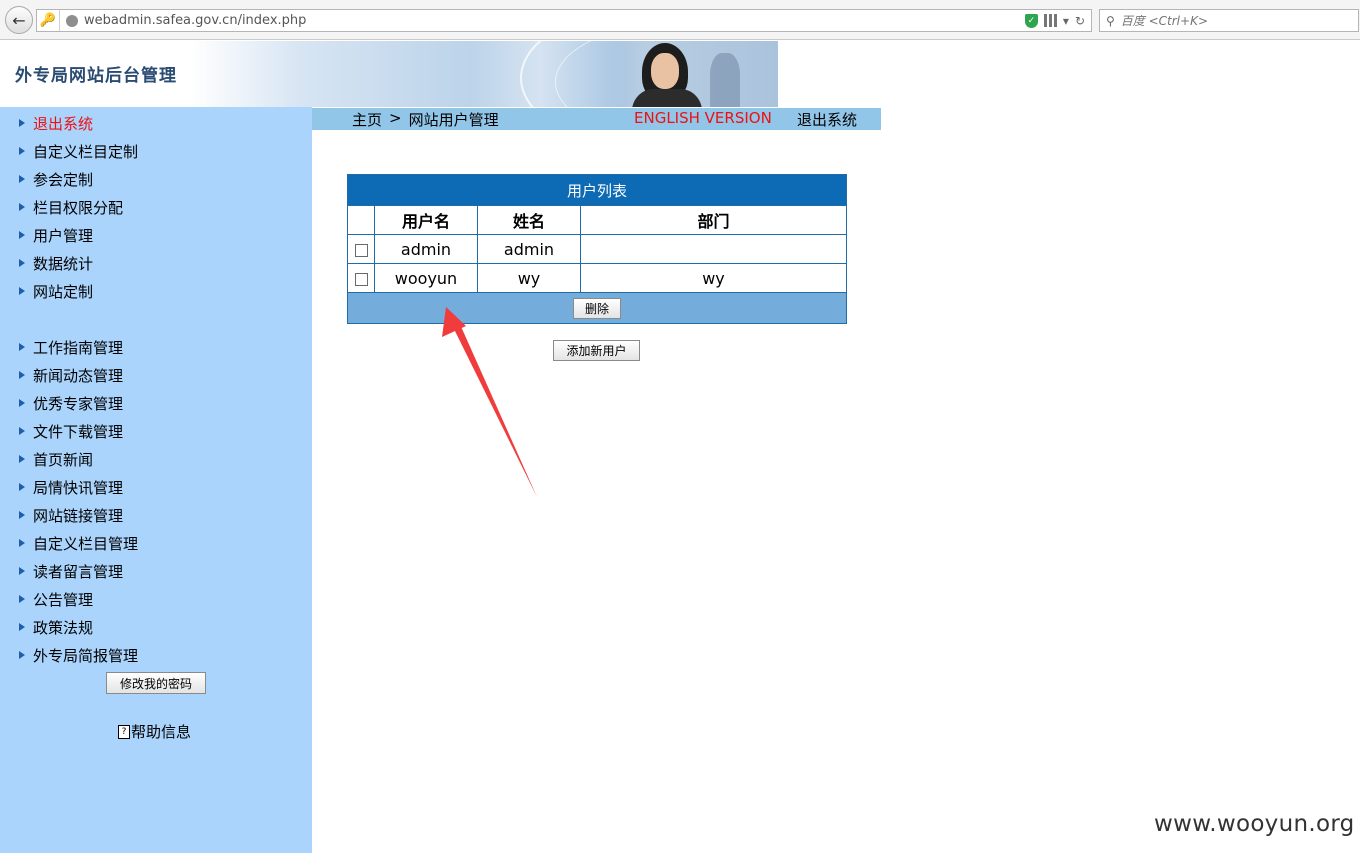 Image resolution: width=1360 pixels, height=853 pixels. Describe the element at coordinates (694, 74) in the screenshot. I see `banner-photo` at that location.